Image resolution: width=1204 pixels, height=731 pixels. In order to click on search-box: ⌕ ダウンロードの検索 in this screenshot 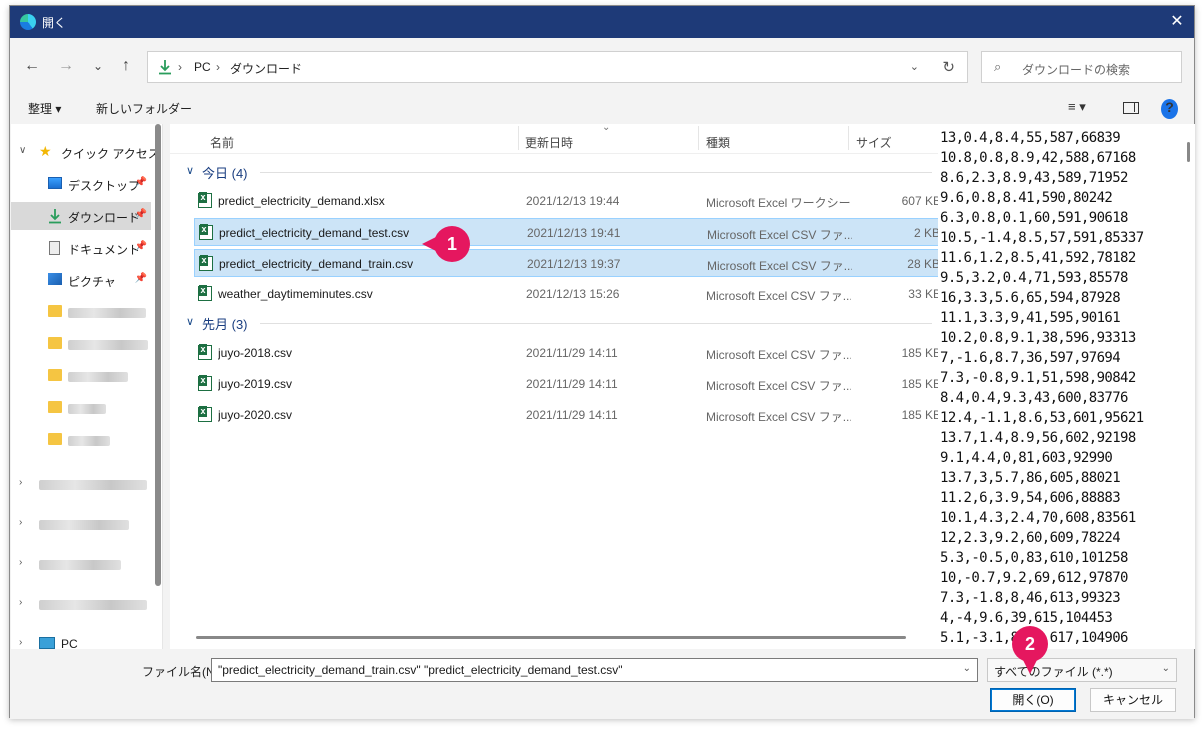, I will do `click(1081, 67)`.